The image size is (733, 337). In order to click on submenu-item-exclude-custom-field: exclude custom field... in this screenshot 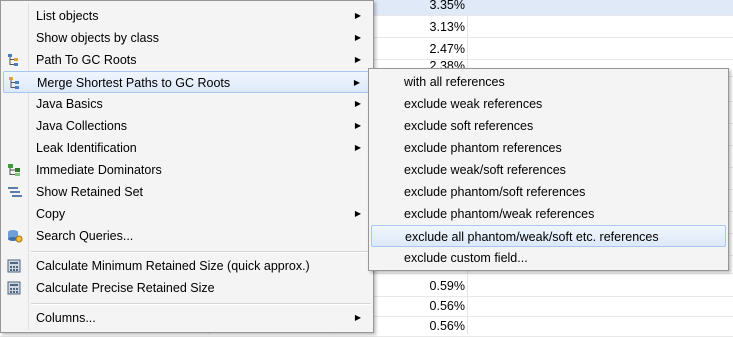, I will do `click(548, 258)`.